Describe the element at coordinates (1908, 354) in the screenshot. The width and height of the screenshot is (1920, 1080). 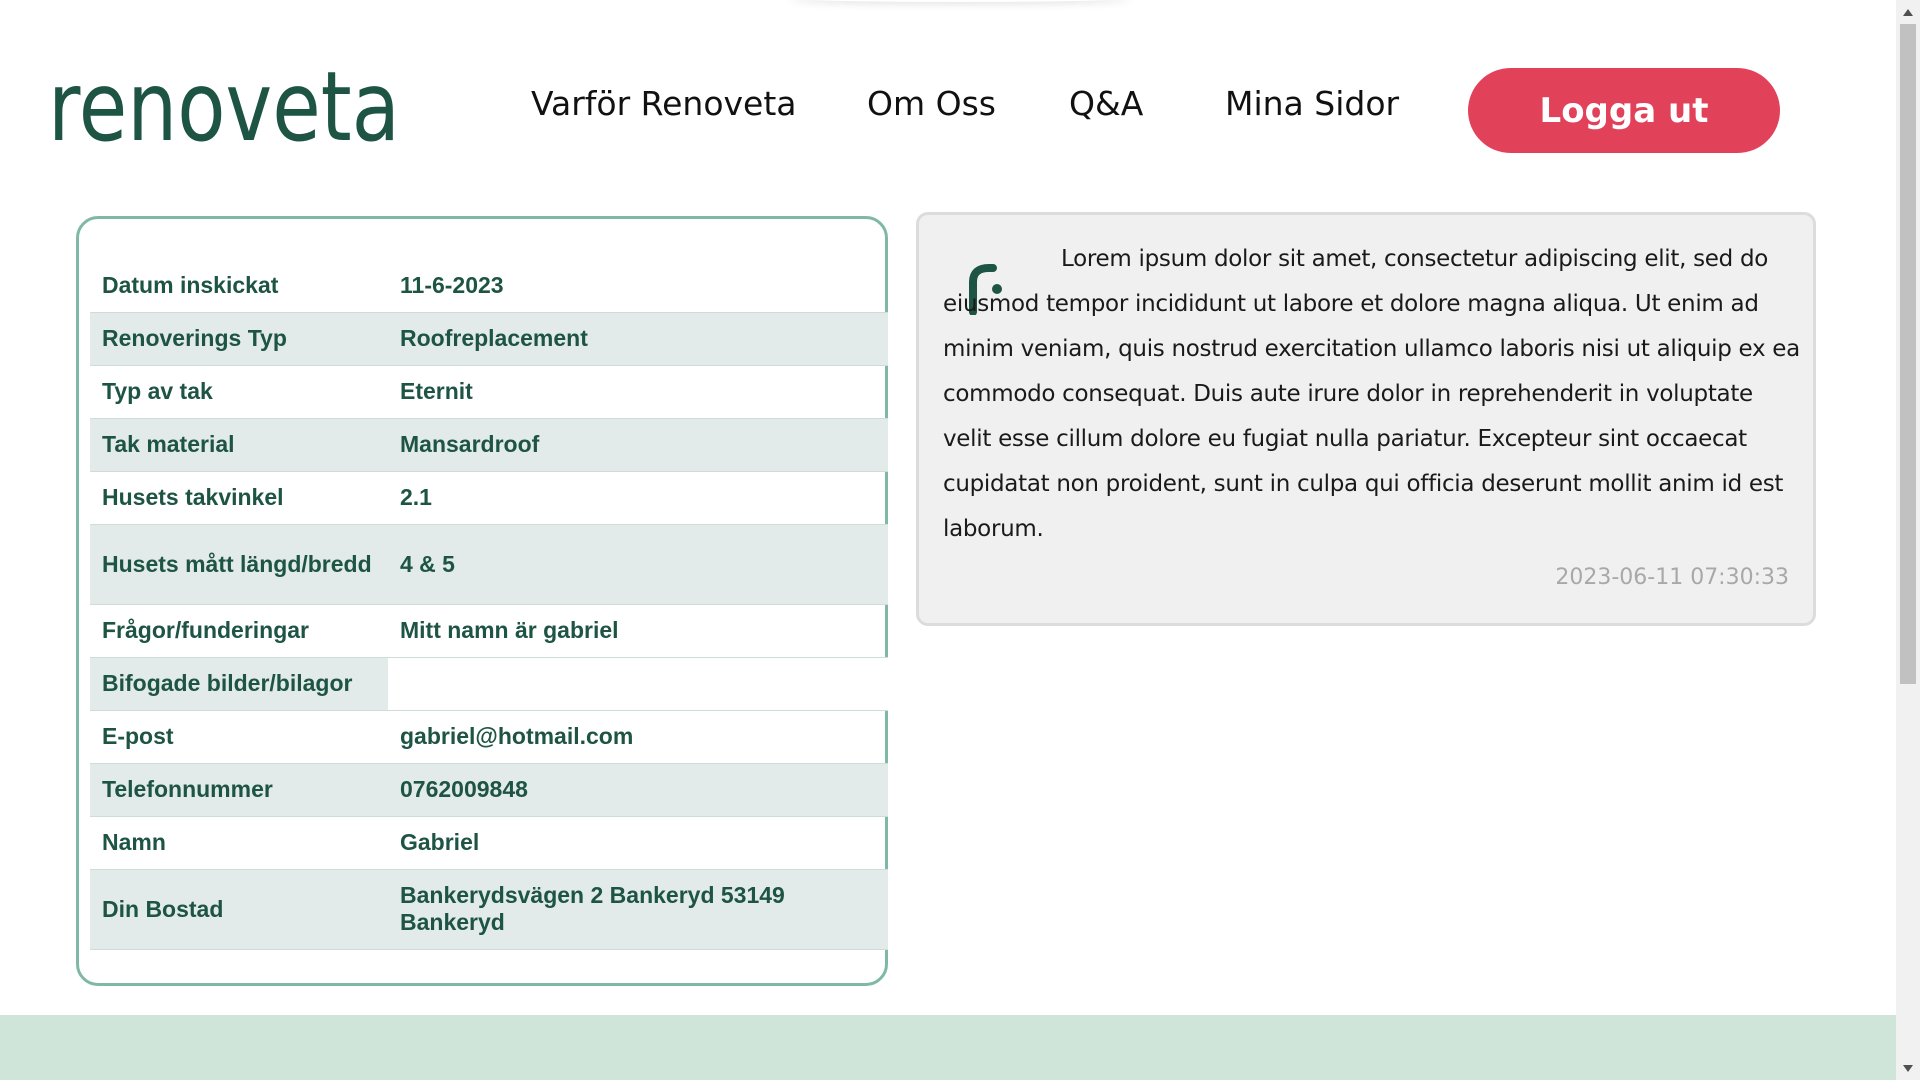
I see `scrollbar-thumb` at that location.